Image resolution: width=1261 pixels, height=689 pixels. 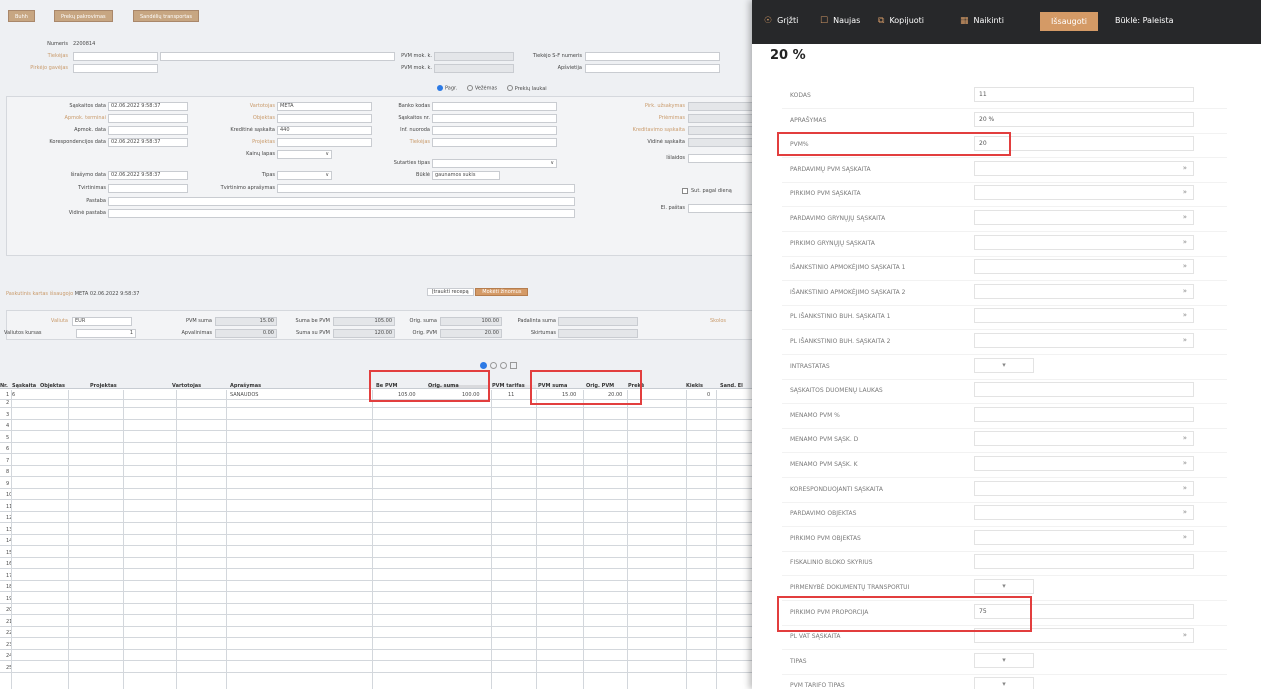 What do you see at coordinates (245, 386) in the screenshot?
I see `col-aprasymas: Aprašymas` at bounding box center [245, 386].